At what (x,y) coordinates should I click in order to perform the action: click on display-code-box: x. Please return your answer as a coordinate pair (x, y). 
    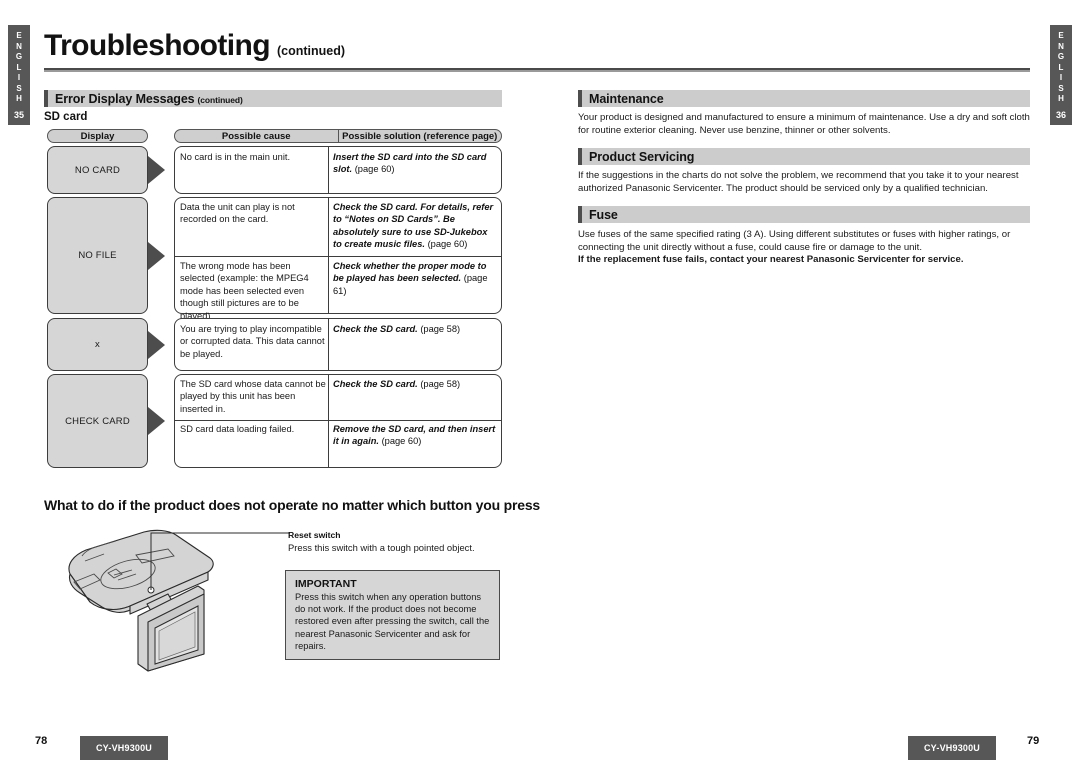
    Looking at the image, I should click on (97, 344).